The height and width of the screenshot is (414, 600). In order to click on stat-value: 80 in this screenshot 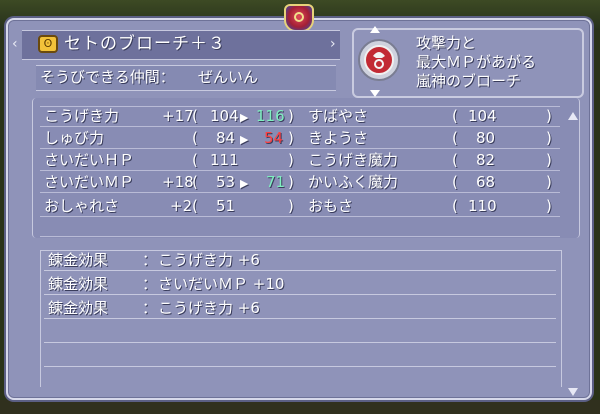, I will do `click(486, 138)`.